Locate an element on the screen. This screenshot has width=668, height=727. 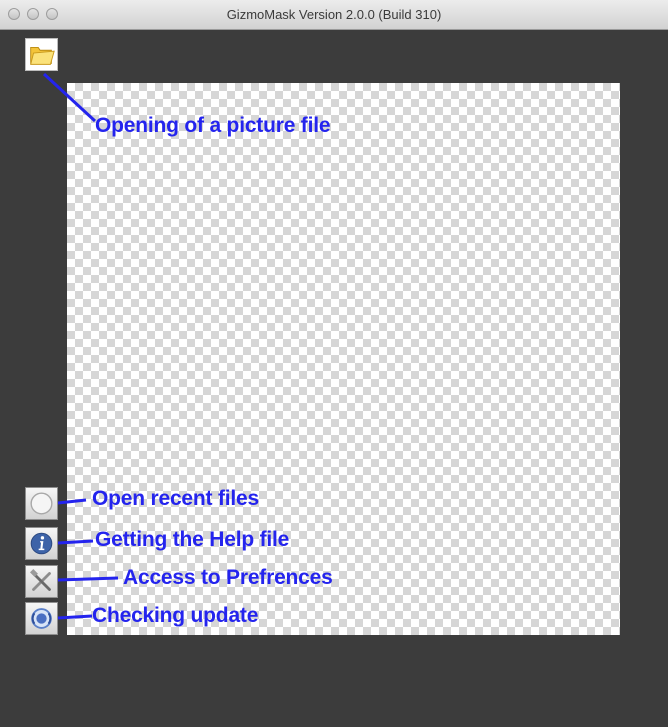
folder-icon is located at coordinates (42, 55).